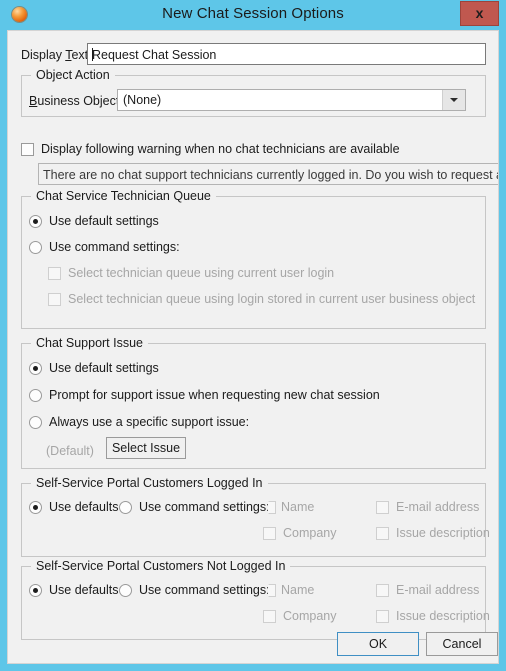 Image resolution: width=506 pixels, height=671 pixels. I want to click on portal-logged-in-group: Self-Service Portal Customers Logged In, so click(253, 516).